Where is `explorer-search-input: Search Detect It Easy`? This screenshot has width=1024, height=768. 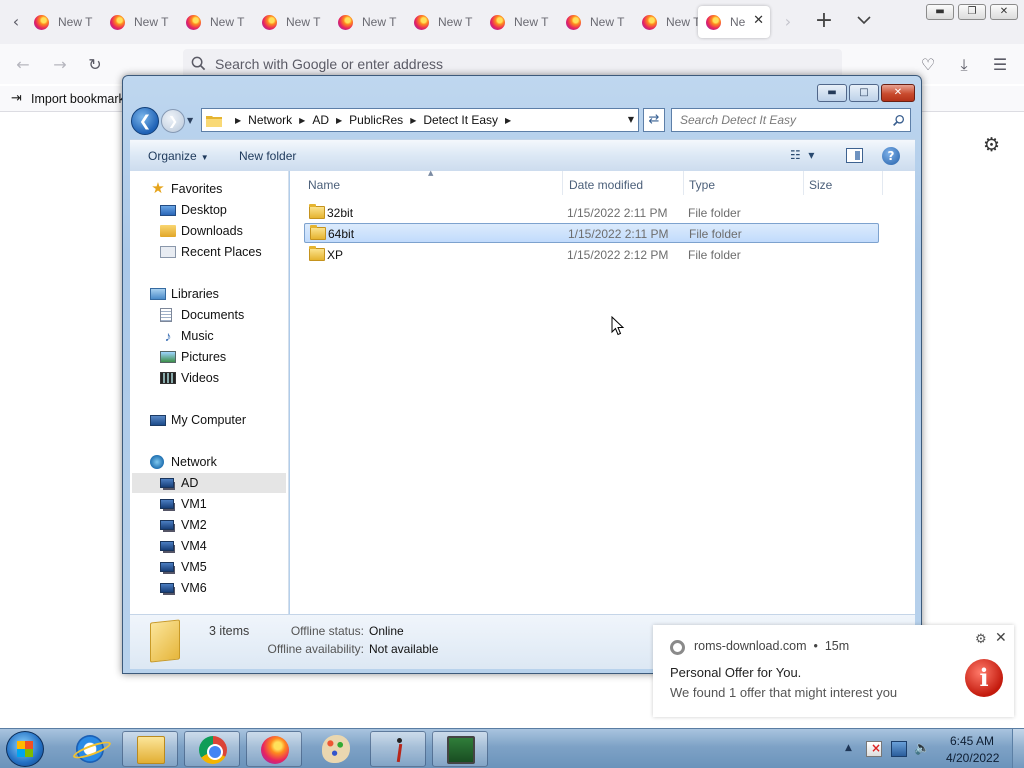 explorer-search-input: Search Detect It Easy is located at coordinates (738, 120).